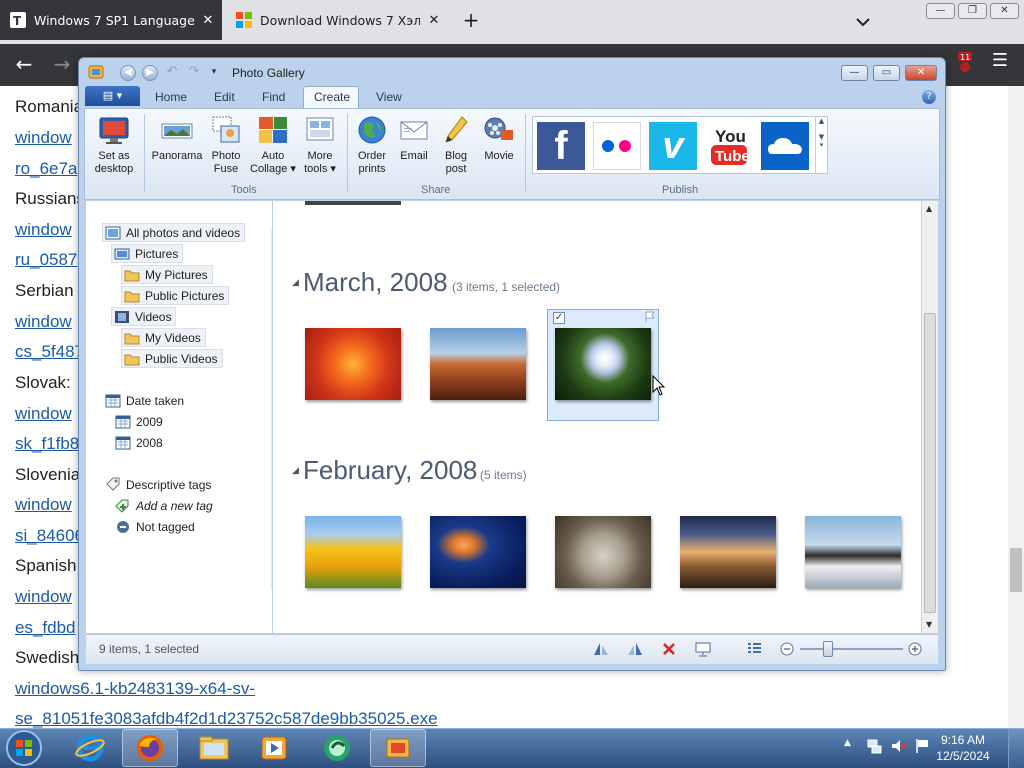  I want to click on auto-collage-button: Auto Collage ▾, so click(273, 145).